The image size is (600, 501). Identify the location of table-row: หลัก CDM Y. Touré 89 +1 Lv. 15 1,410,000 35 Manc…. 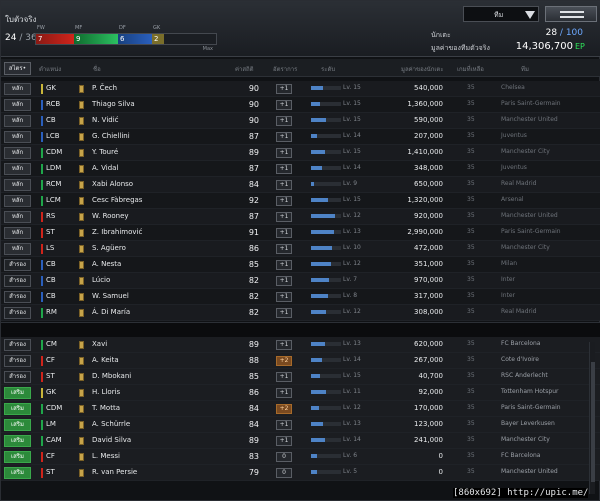
(300, 153).